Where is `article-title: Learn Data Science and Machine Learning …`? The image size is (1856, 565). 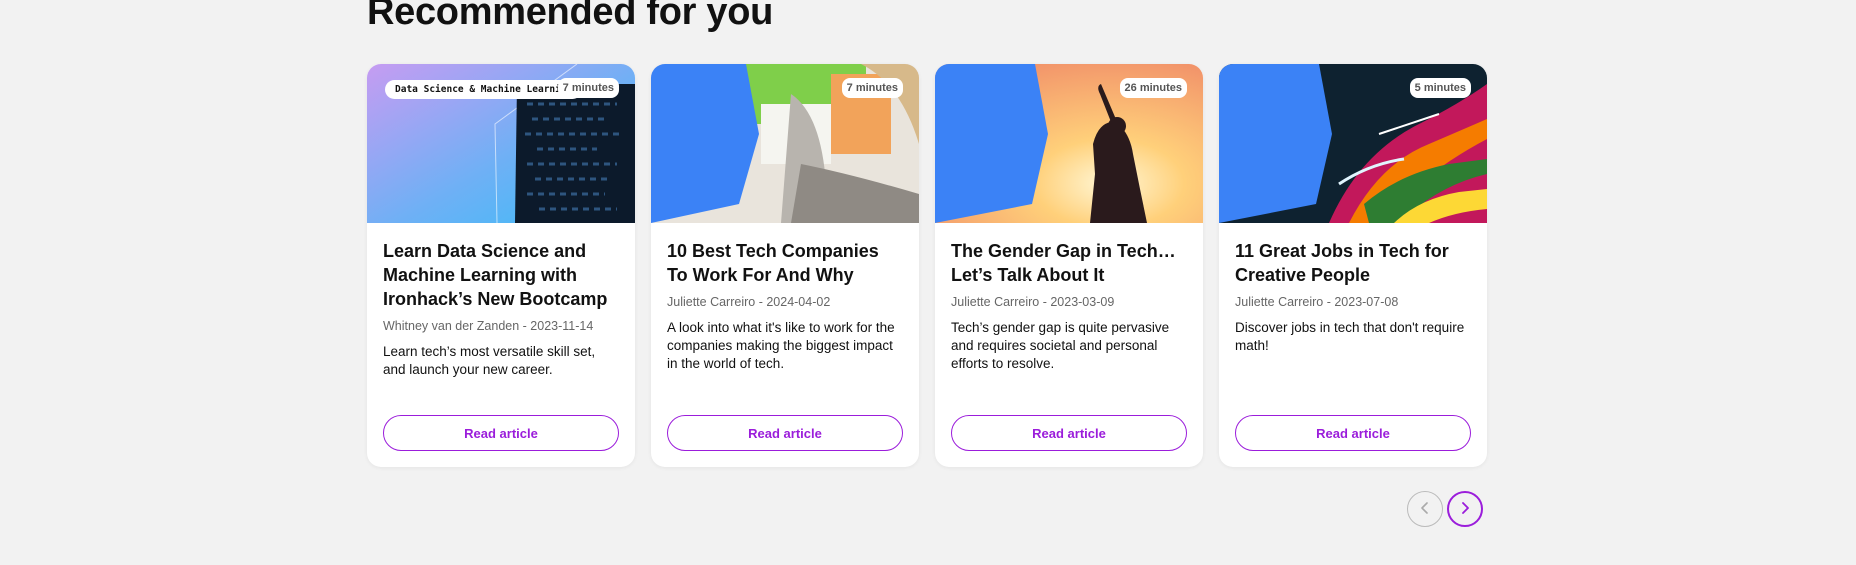
article-title: Learn Data Science and Machine Learning … is located at coordinates (501, 275).